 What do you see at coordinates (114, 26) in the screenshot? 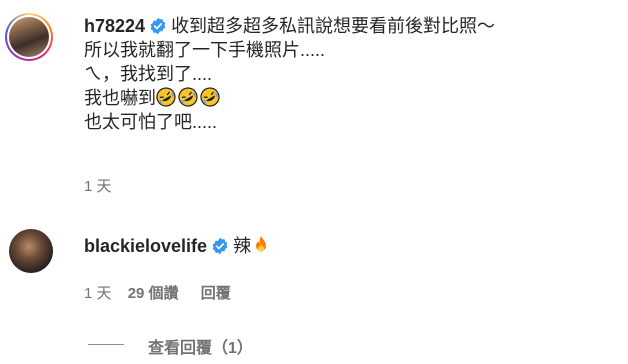
I see `username-h78224: h78224` at bounding box center [114, 26].